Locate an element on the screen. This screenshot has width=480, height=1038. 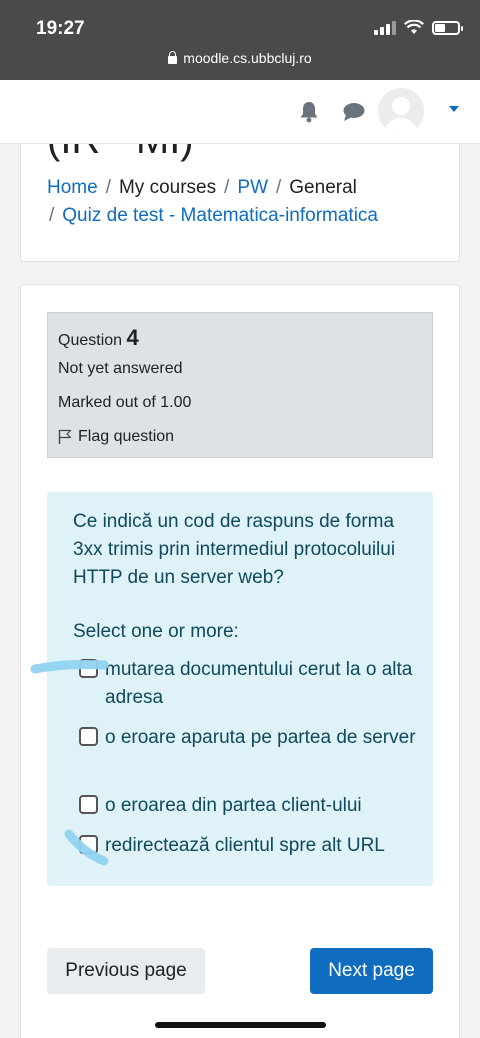
question-state: Not yet answered is located at coordinates (120, 368).